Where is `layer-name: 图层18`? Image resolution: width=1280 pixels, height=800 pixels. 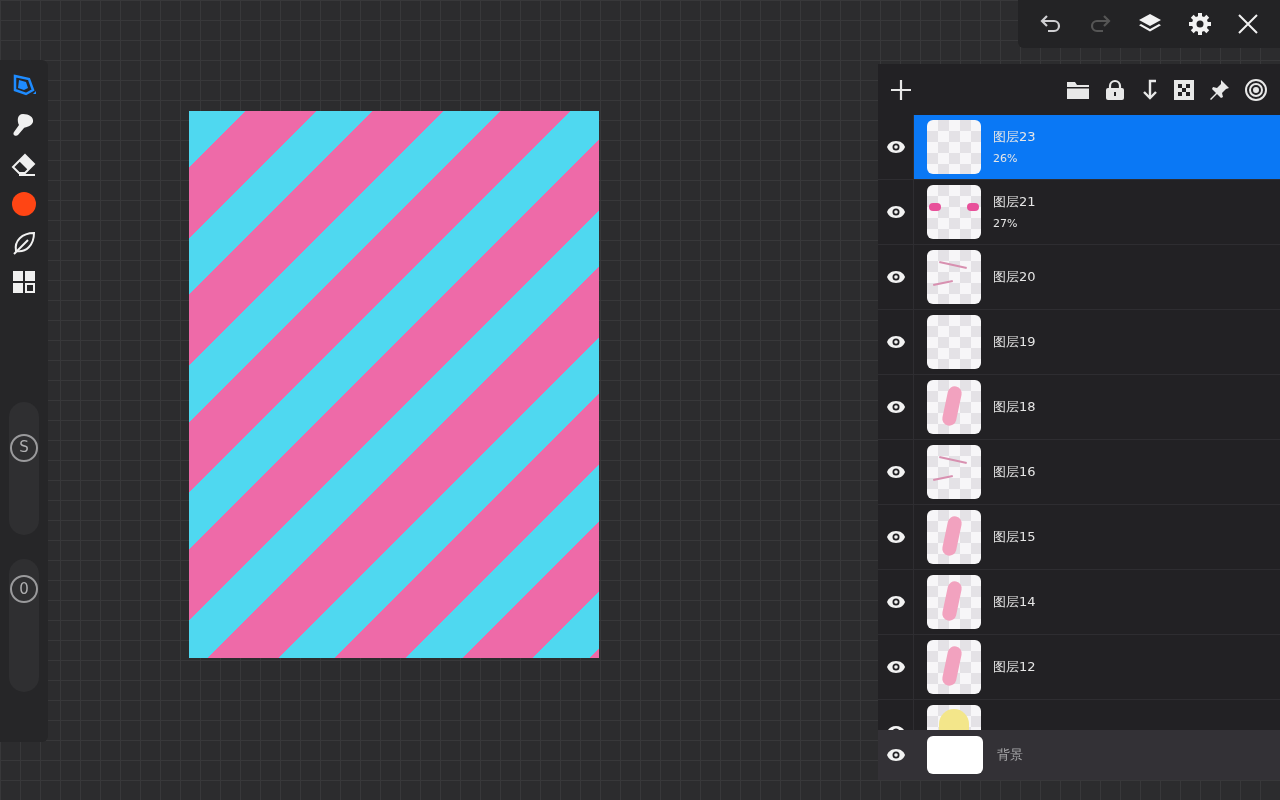
layer-name: 图层18 is located at coordinates (1014, 407).